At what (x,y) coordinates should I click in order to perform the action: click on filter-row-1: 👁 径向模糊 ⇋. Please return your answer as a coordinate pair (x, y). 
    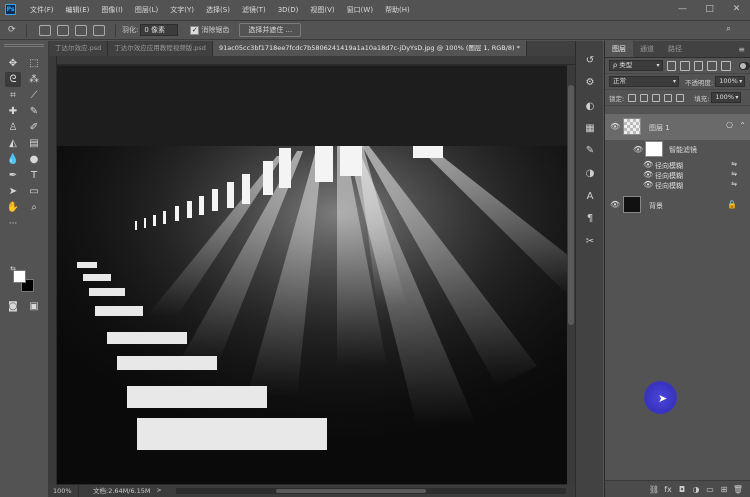
    Looking at the image, I should click on (677, 165).